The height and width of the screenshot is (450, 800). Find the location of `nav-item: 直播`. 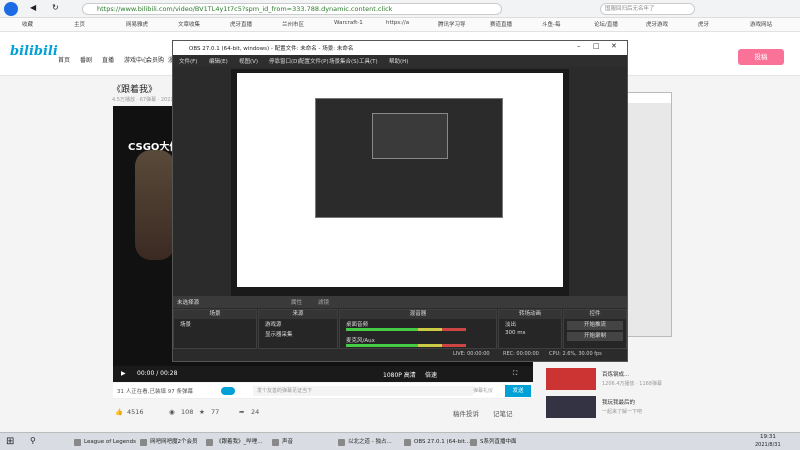

nav-item: 直播 is located at coordinates (108, 59).